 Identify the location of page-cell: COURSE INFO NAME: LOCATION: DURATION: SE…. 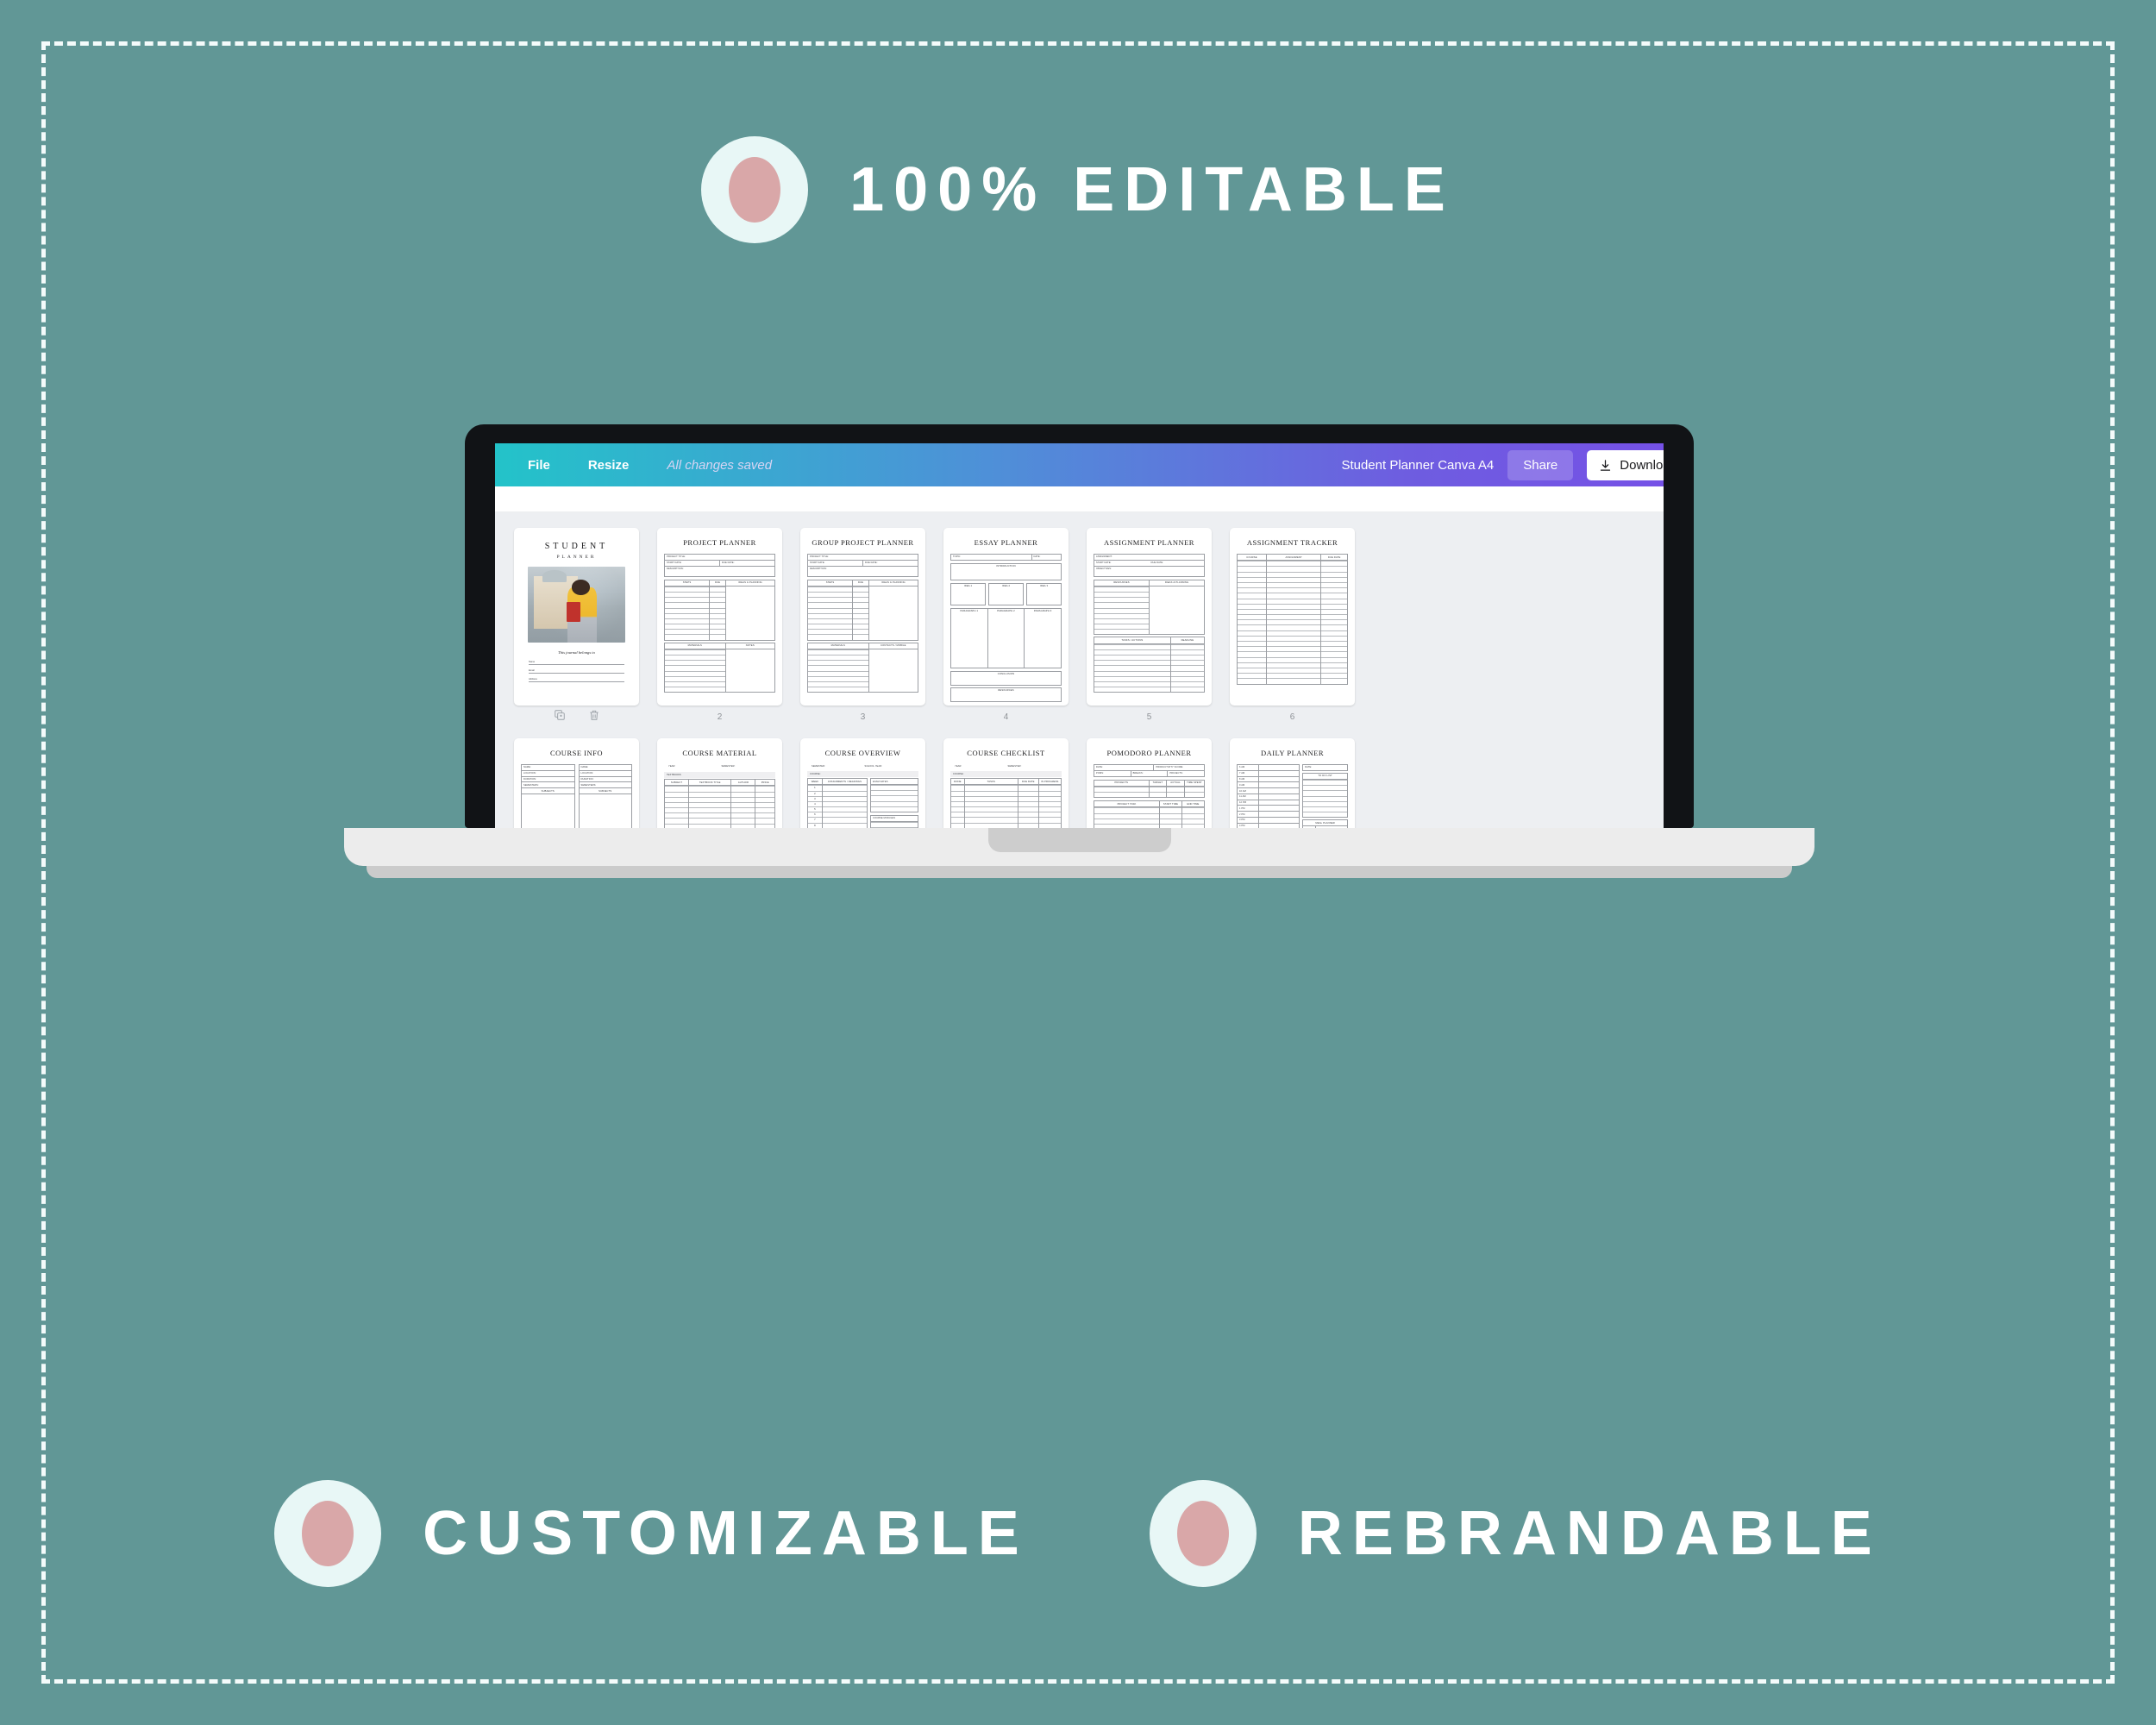
(576, 783).